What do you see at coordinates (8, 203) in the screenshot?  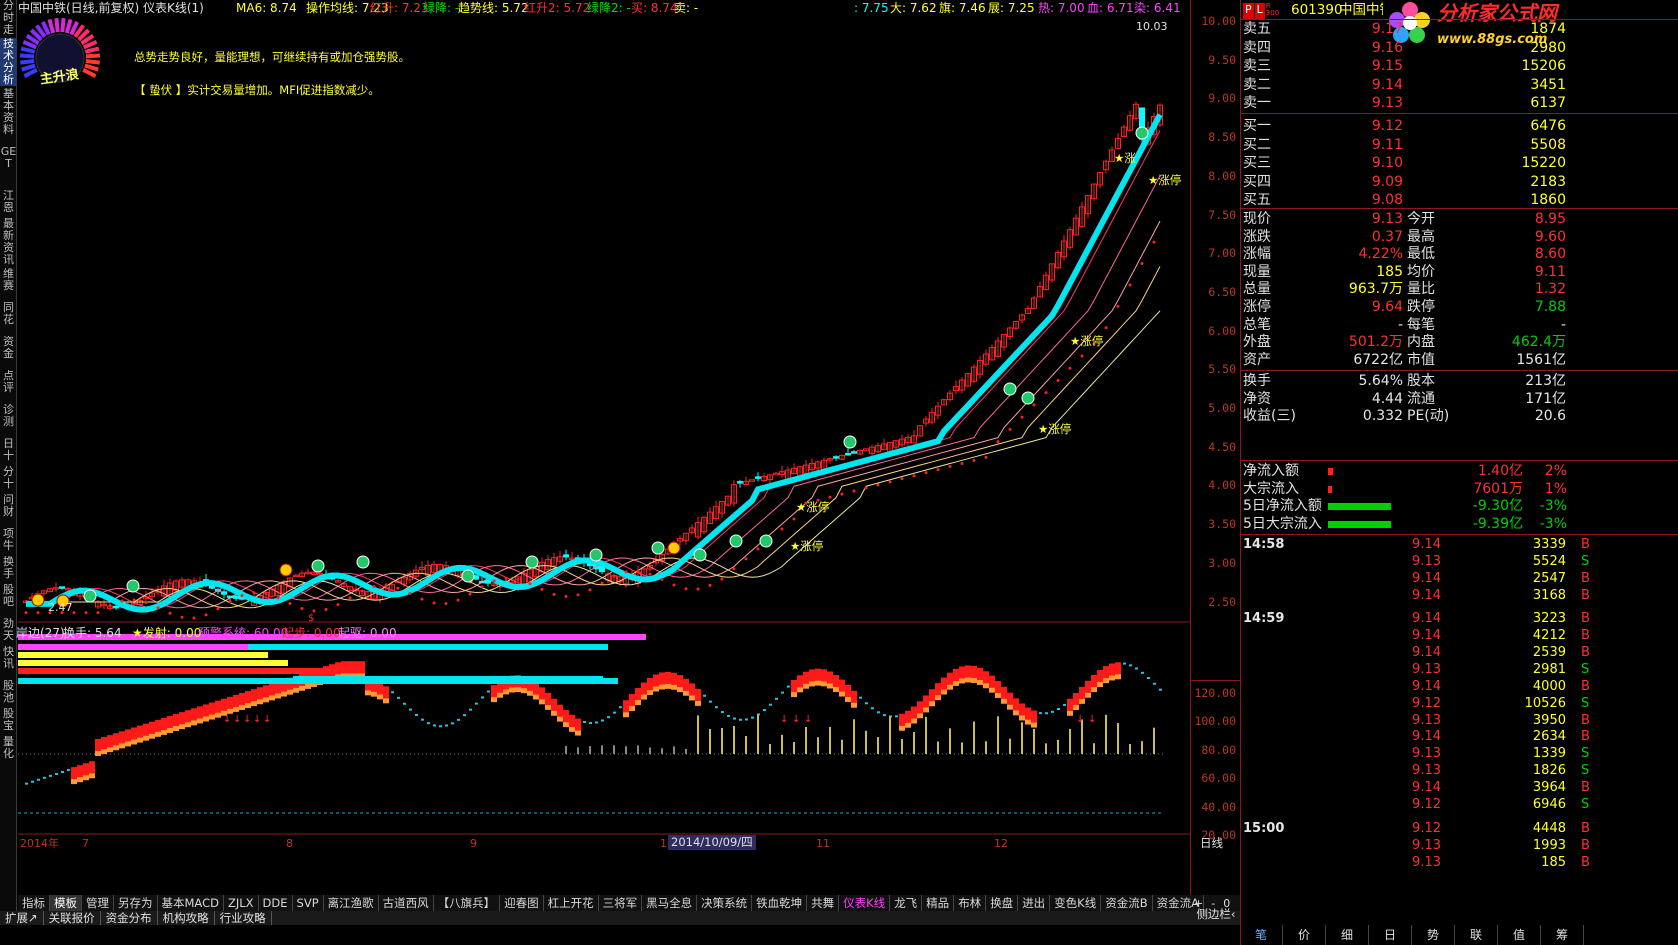 I see `sidebar-item-4: 江恩` at bounding box center [8, 203].